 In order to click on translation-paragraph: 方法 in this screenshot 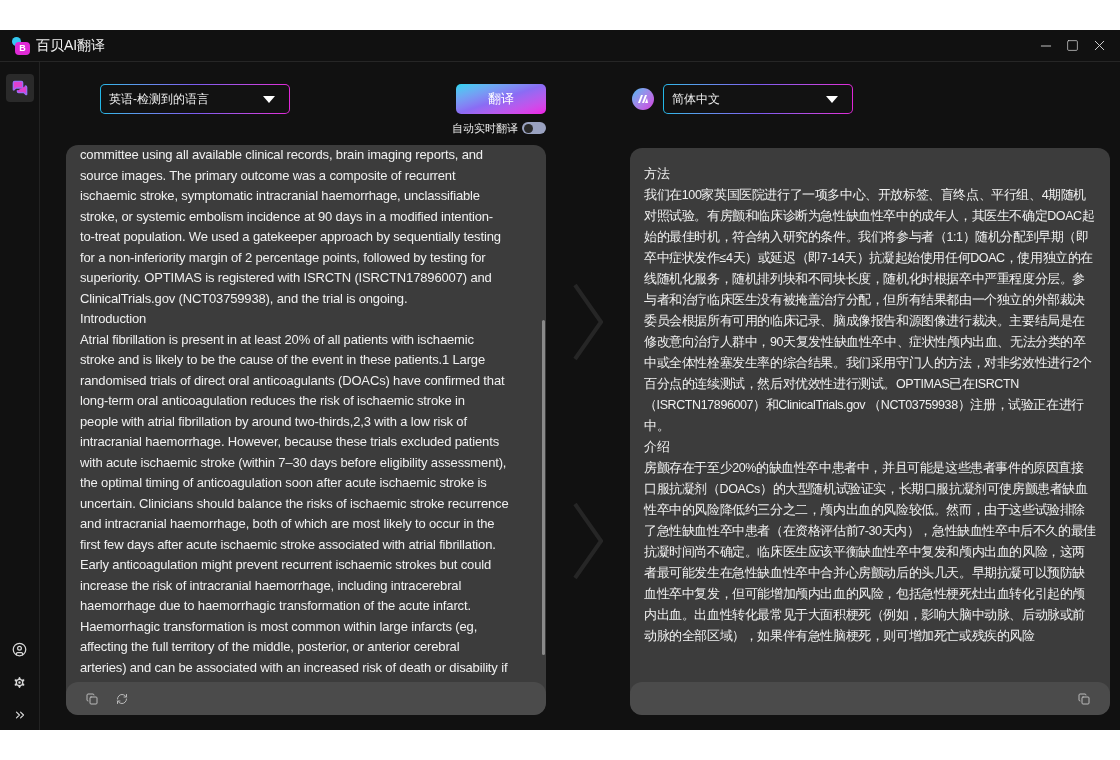, I will do `click(657, 174)`.